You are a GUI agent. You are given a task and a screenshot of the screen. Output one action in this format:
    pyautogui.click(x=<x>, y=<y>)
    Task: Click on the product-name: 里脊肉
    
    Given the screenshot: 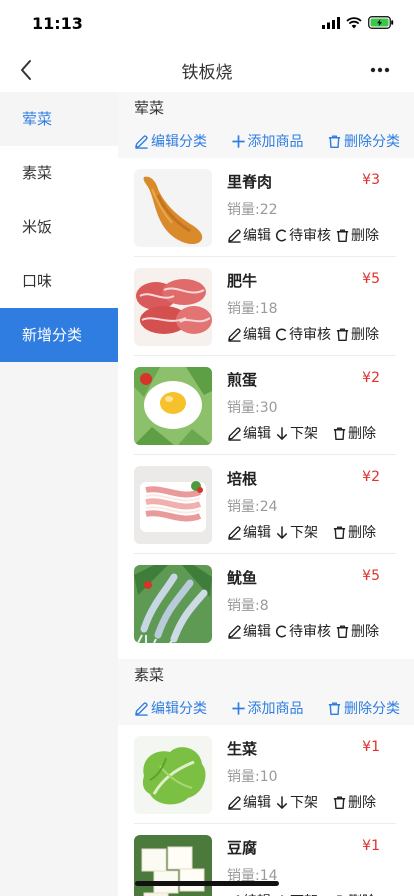 What is the action you would take?
    pyautogui.click(x=250, y=182)
    